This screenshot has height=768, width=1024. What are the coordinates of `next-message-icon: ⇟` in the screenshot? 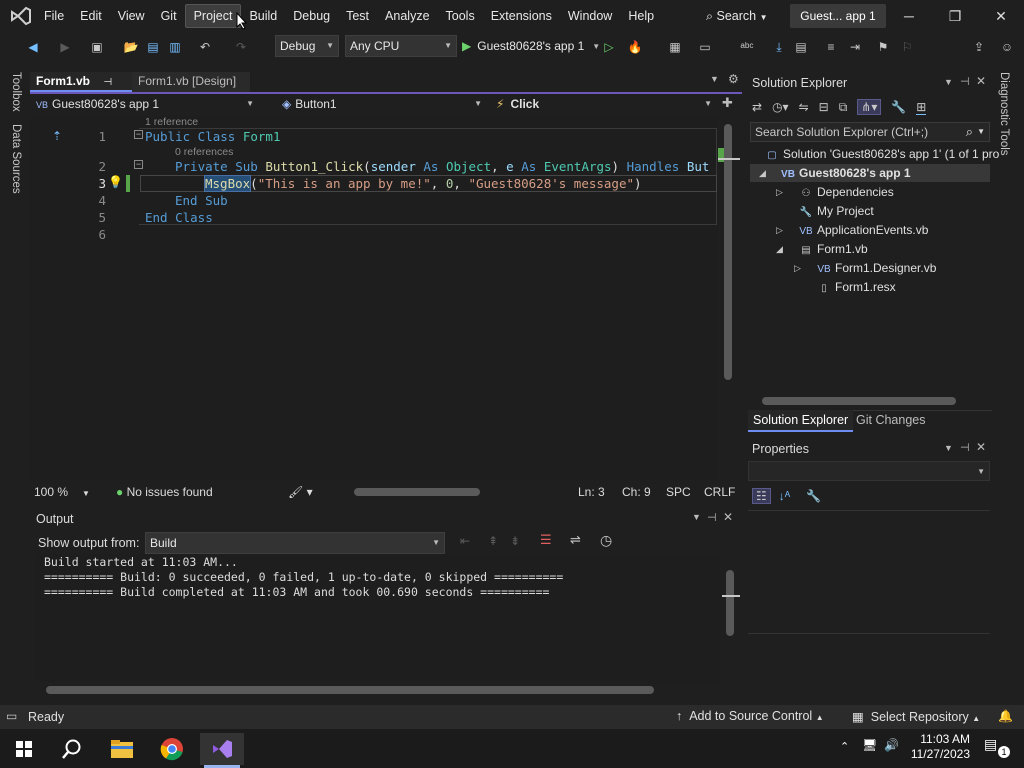 It's located at (515, 541).